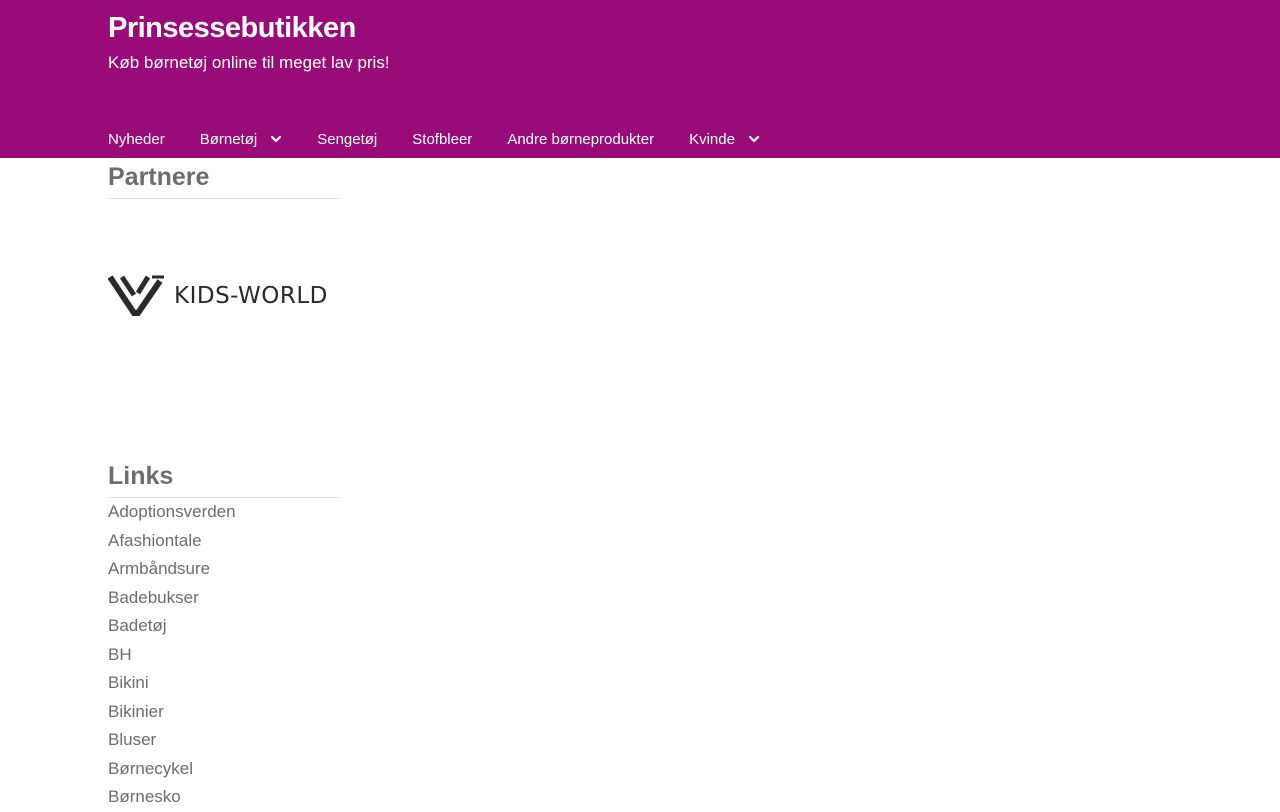 The image size is (1280, 812). I want to click on site-tagline: Køb børnetøj online til meget lav pris!, so click(249, 62).